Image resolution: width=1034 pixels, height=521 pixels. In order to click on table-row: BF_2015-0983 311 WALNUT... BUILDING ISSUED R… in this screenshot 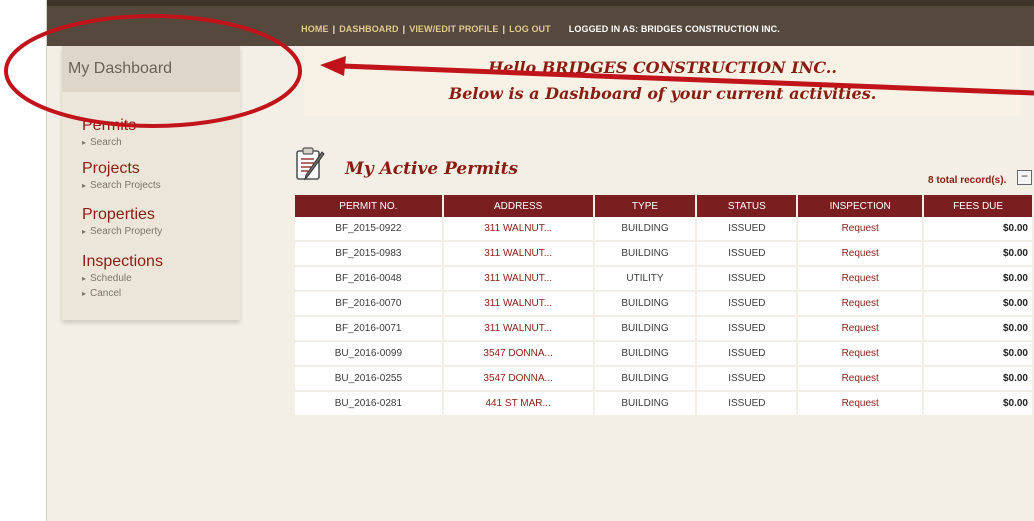, I will do `click(664, 254)`.